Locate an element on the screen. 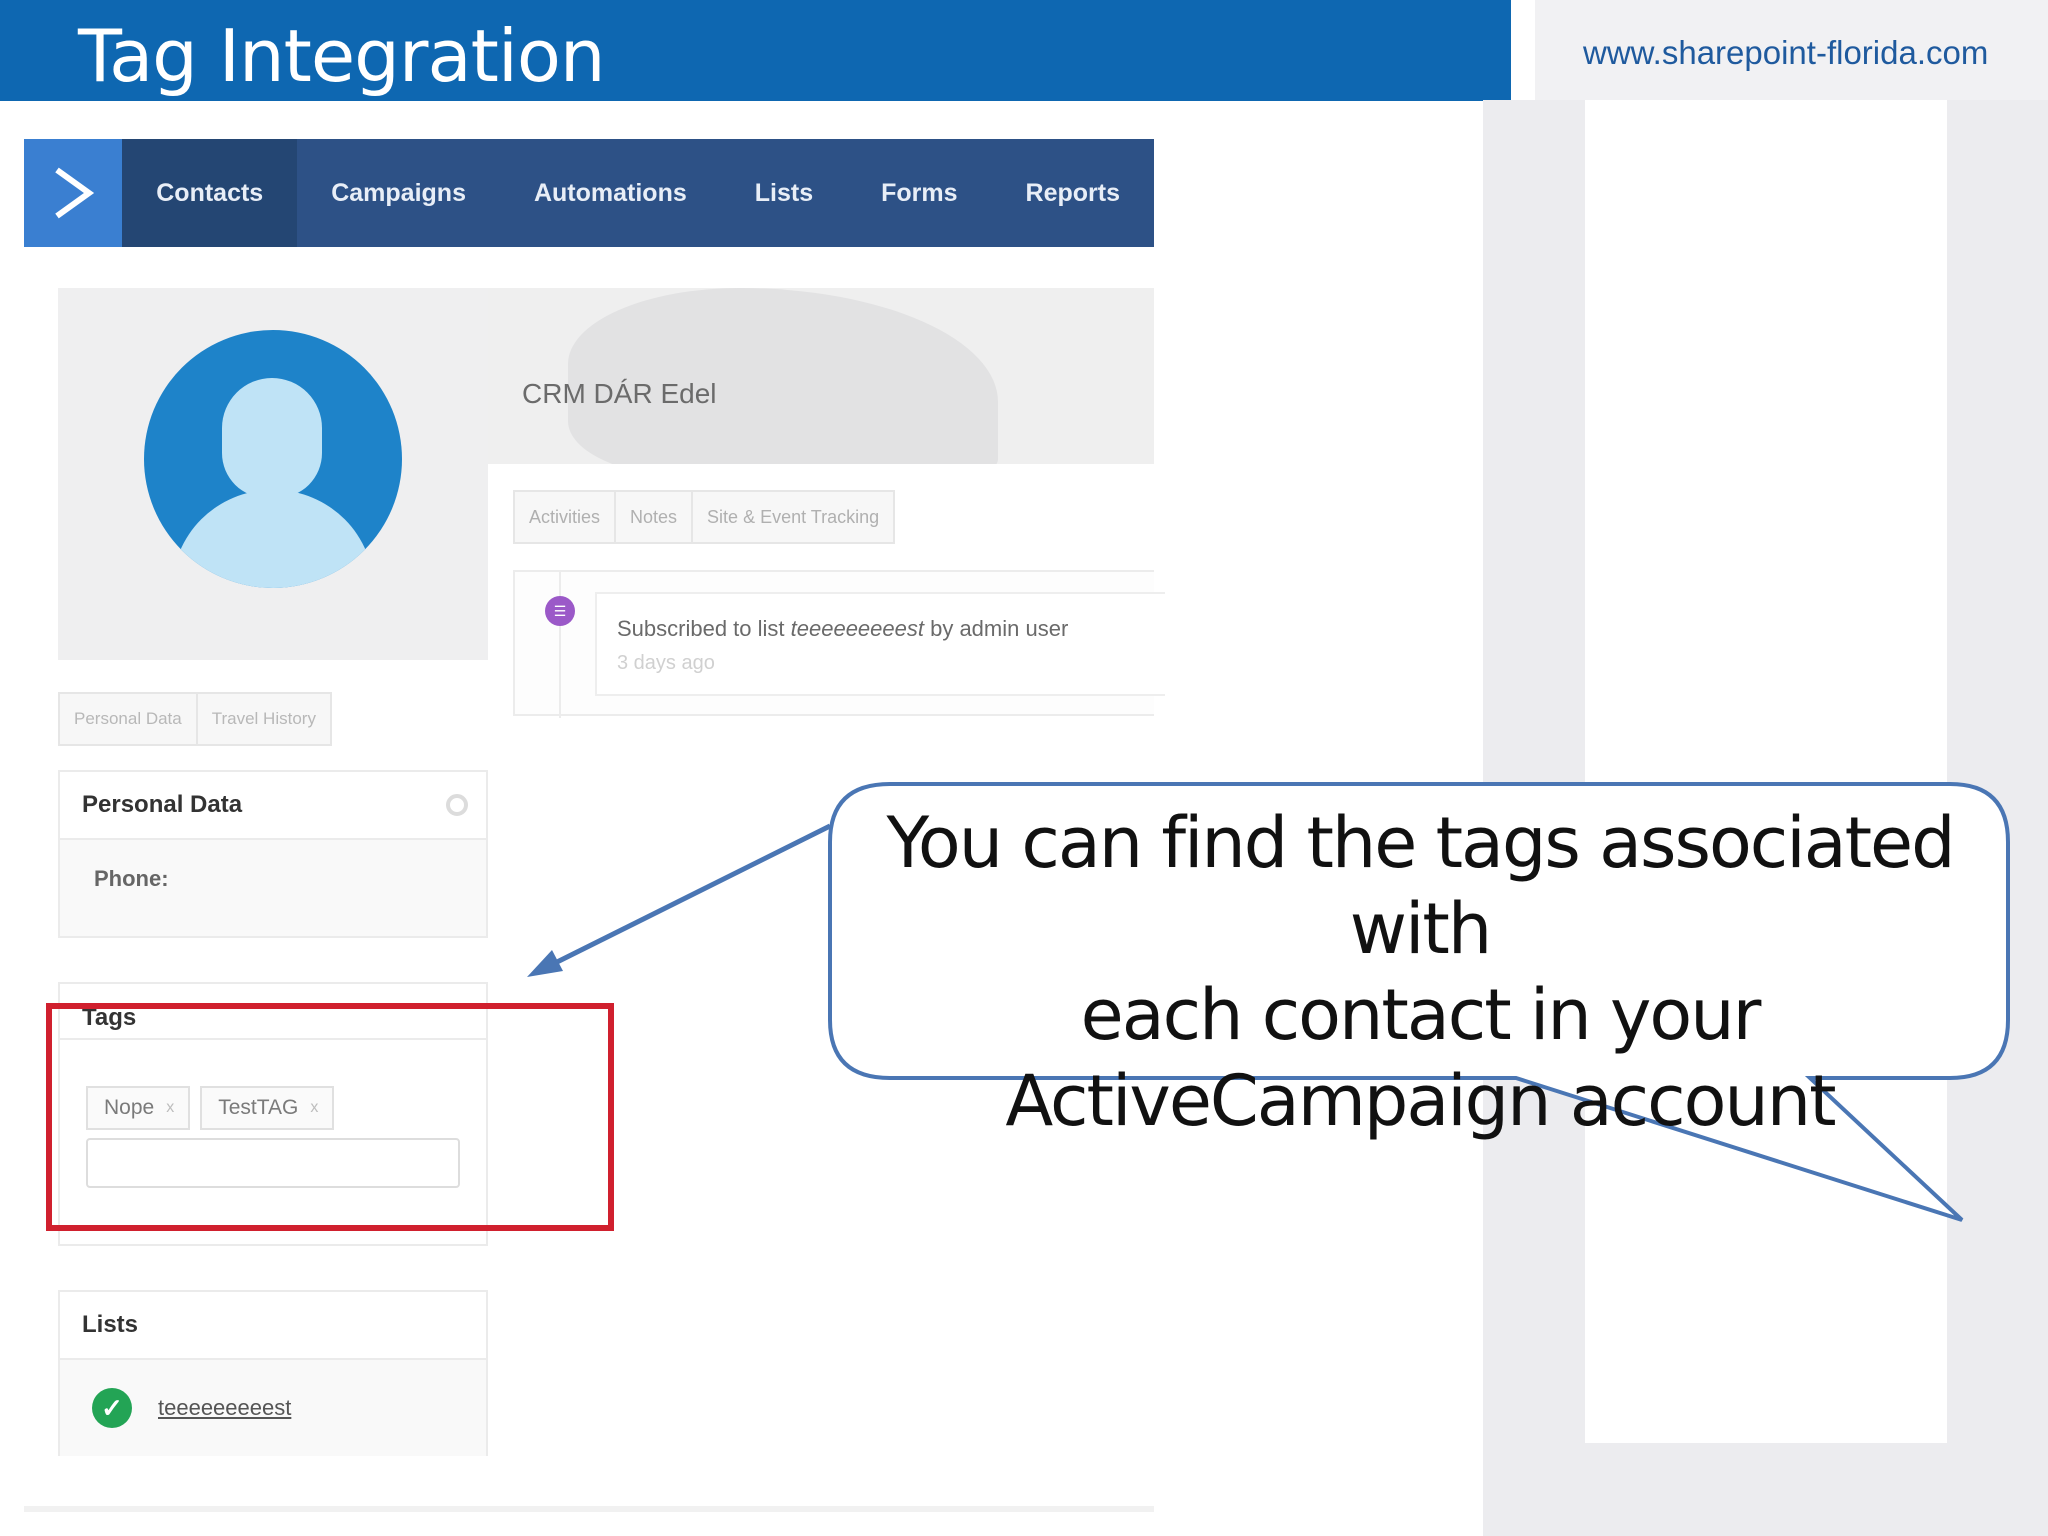  activity-tabs: Activities Notes Site & Event Tracking is located at coordinates (704, 517).